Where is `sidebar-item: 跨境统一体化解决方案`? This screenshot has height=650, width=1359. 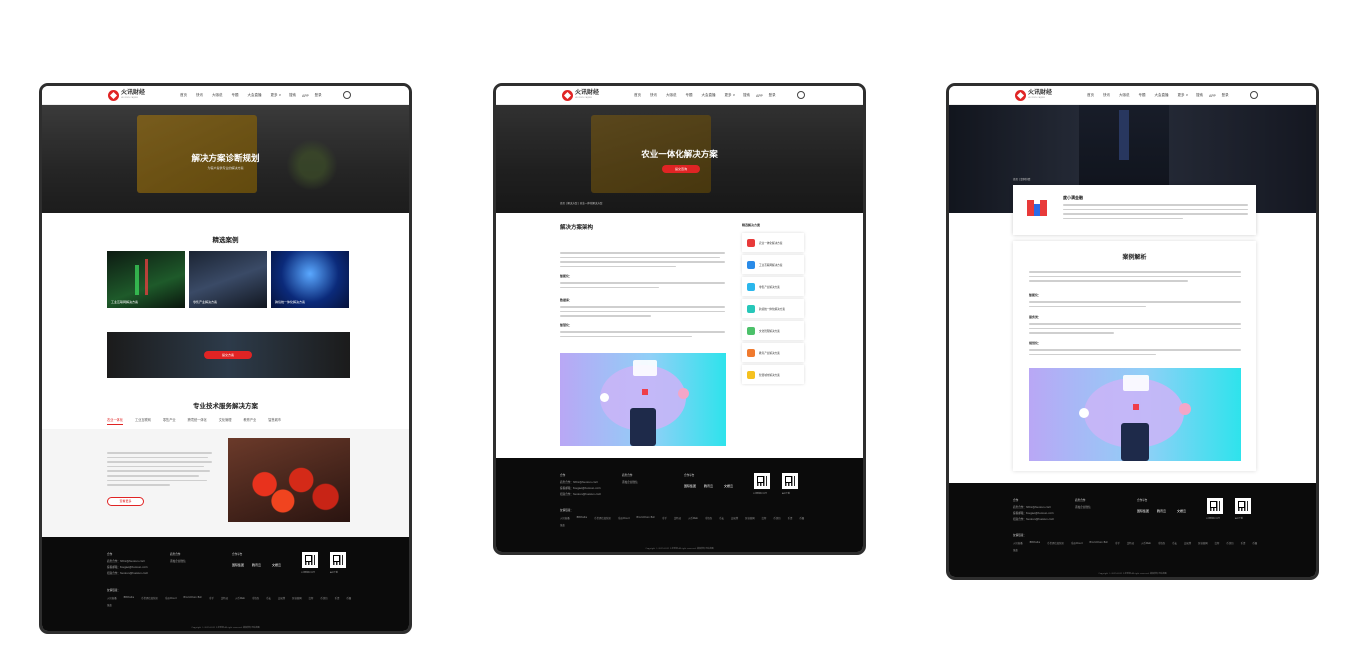 sidebar-item: 跨境统一体化解决方案 is located at coordinates (773, 308).